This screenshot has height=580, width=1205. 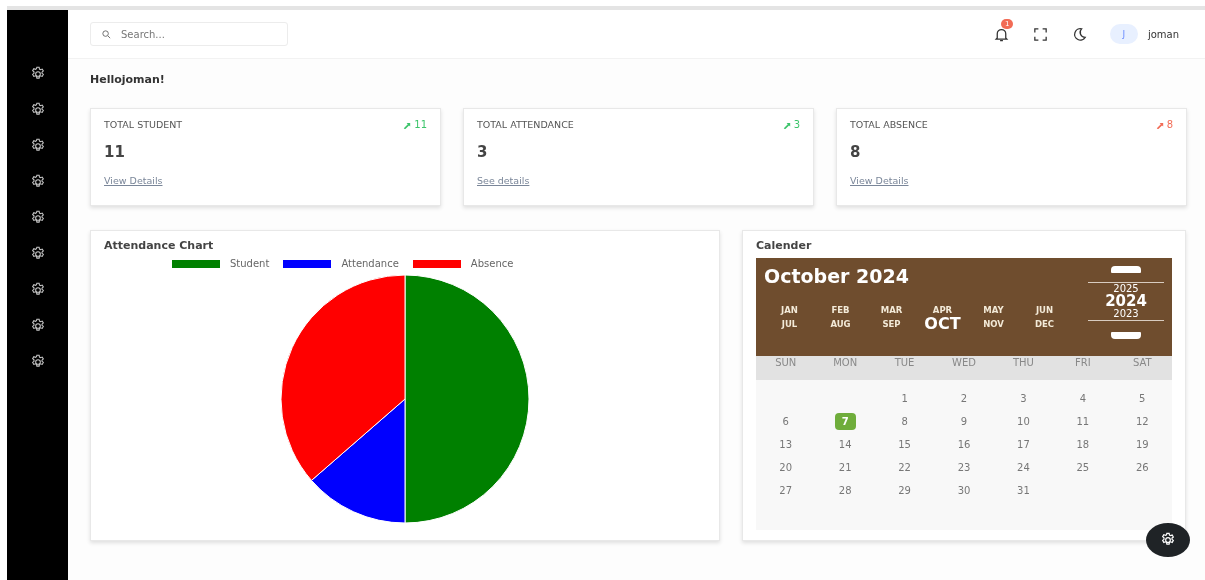 What do you see at coordinates (840, 310) in the screenshot?
I see `month-option: FEB` at bounding box center [840, 310].